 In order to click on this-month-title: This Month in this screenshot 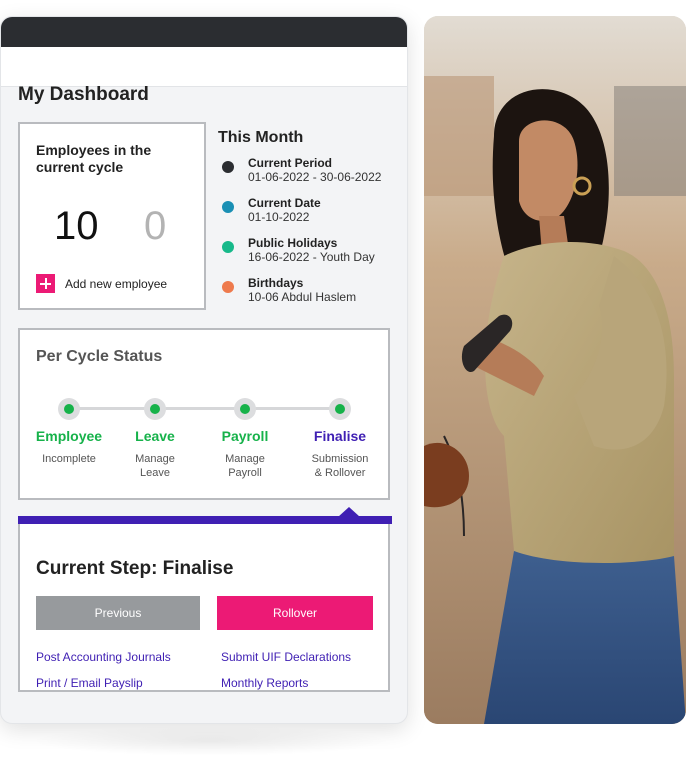, I will do `click(261, 137)`.